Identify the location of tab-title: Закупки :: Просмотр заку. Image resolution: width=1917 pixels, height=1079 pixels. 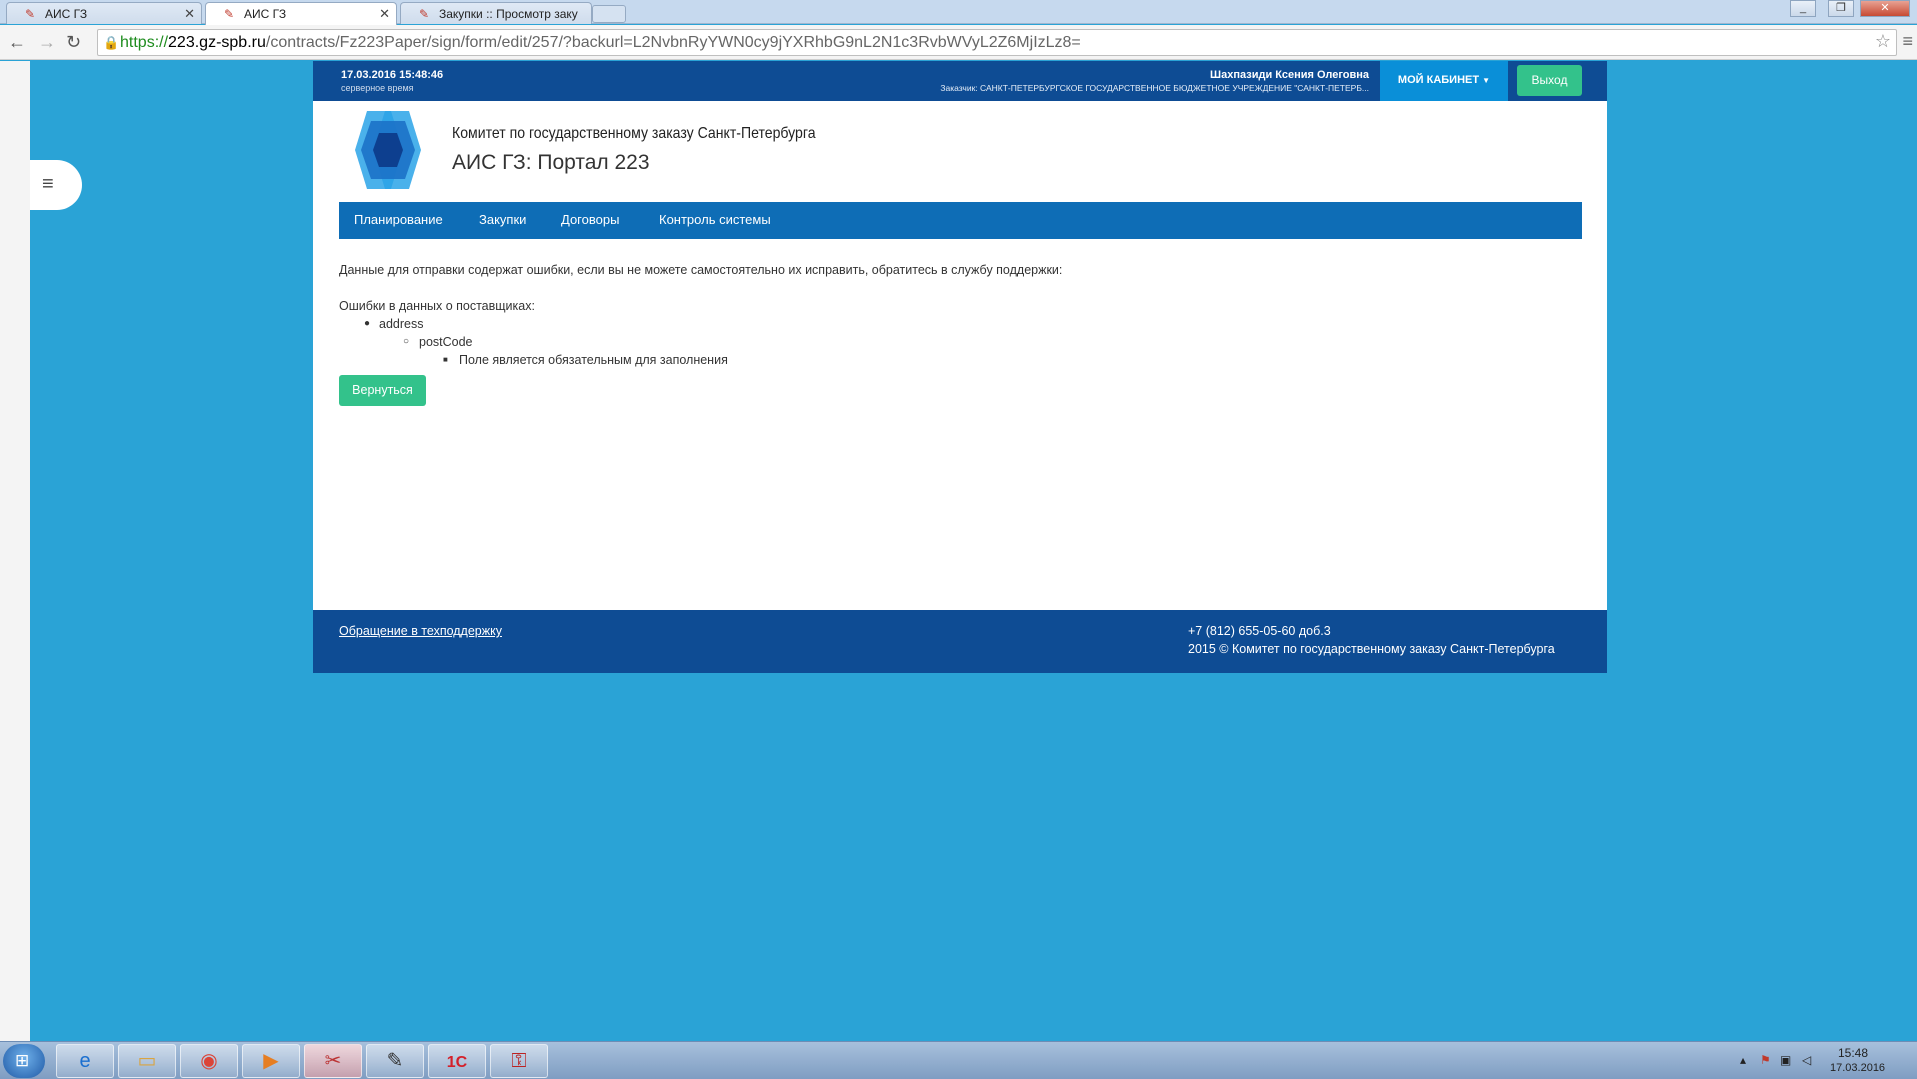
(508, 14).